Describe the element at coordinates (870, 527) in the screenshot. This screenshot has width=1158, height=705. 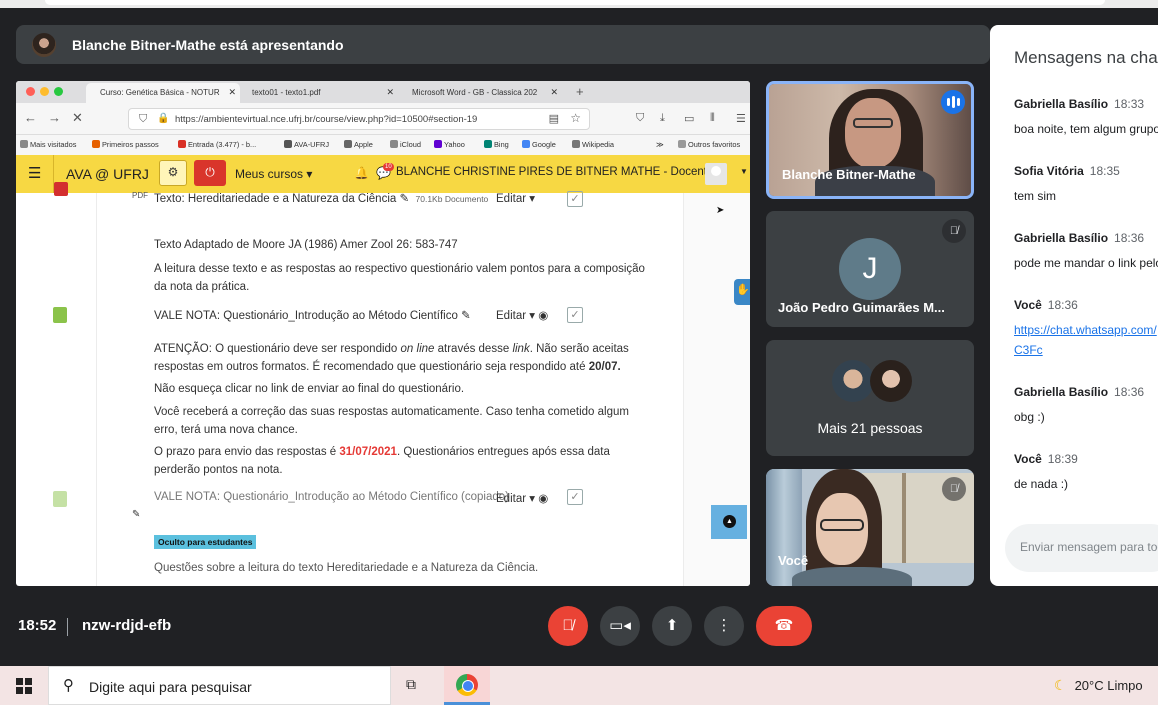
I see `participant-tile-self: 🎙̸ Você` at that location.